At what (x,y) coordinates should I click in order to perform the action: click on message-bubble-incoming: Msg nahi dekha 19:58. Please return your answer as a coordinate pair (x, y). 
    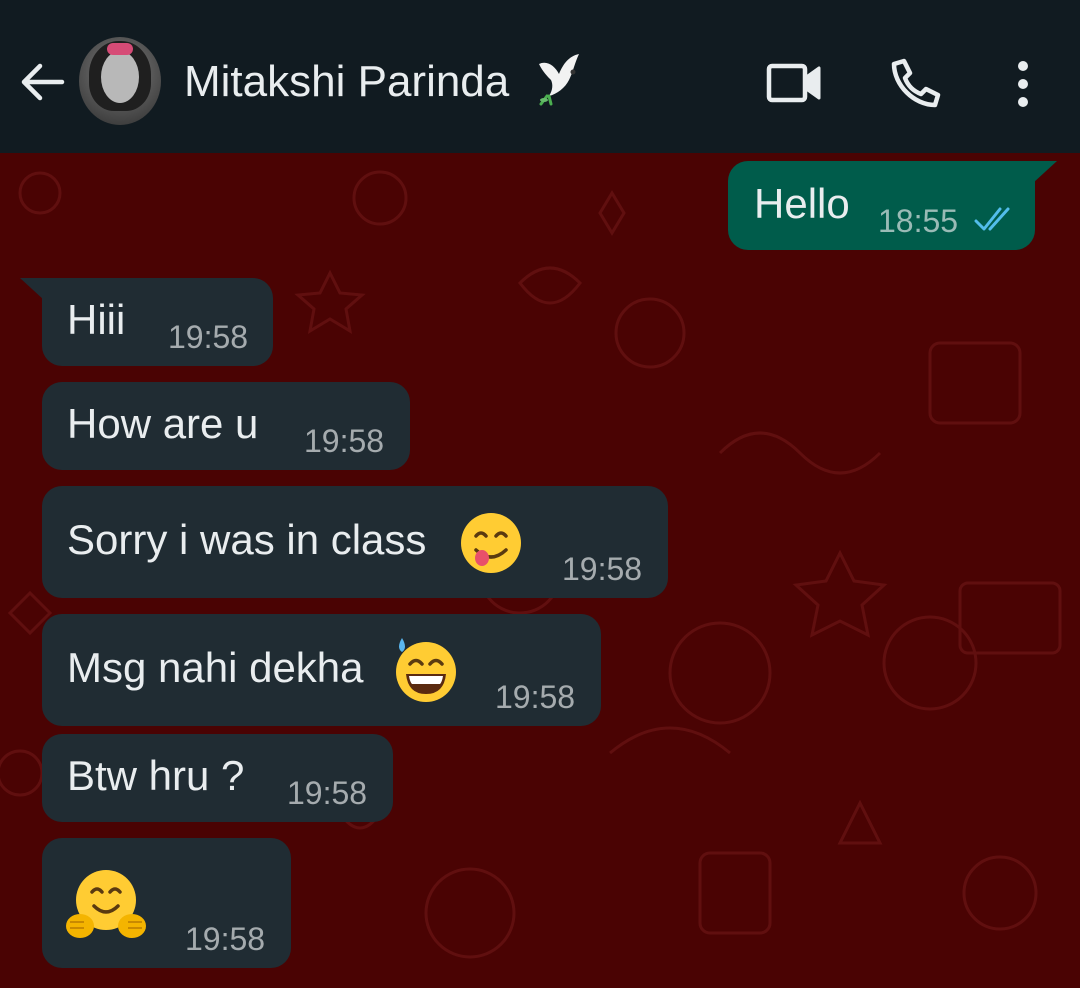
    Looking at the image, I should click on (321, 670).